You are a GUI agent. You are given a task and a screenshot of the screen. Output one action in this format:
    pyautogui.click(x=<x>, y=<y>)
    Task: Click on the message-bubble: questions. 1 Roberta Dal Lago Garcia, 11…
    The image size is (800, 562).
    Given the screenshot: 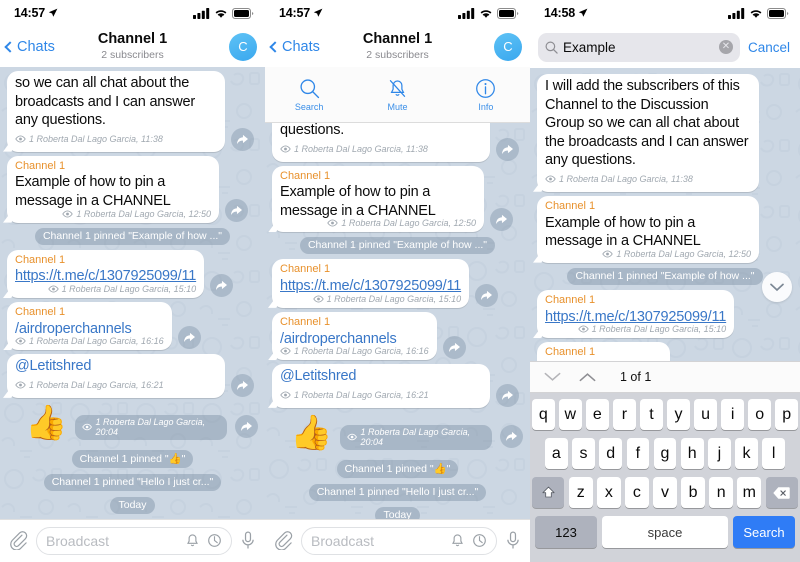 What is the action you would take?
    pyautogui.click(x=381, y=142)
    